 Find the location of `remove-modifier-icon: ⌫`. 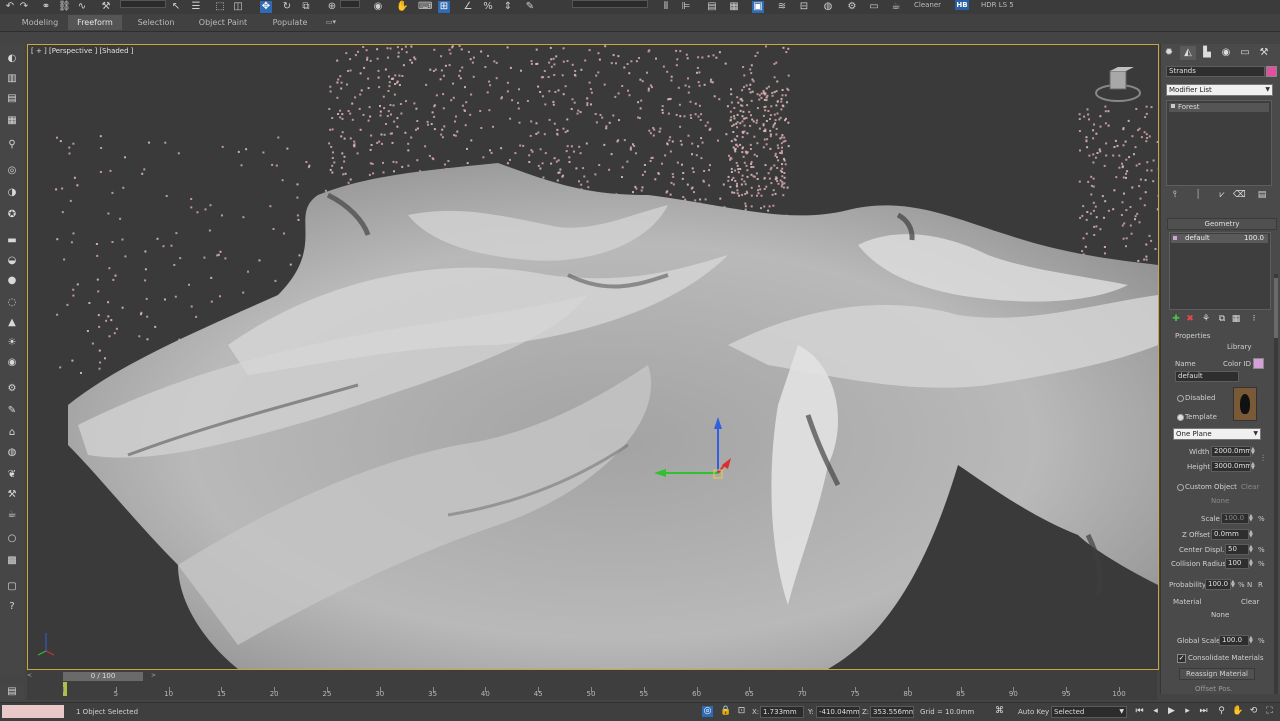

remove-modifier-icon: ⌫ is located at coordinates (1238, 195).